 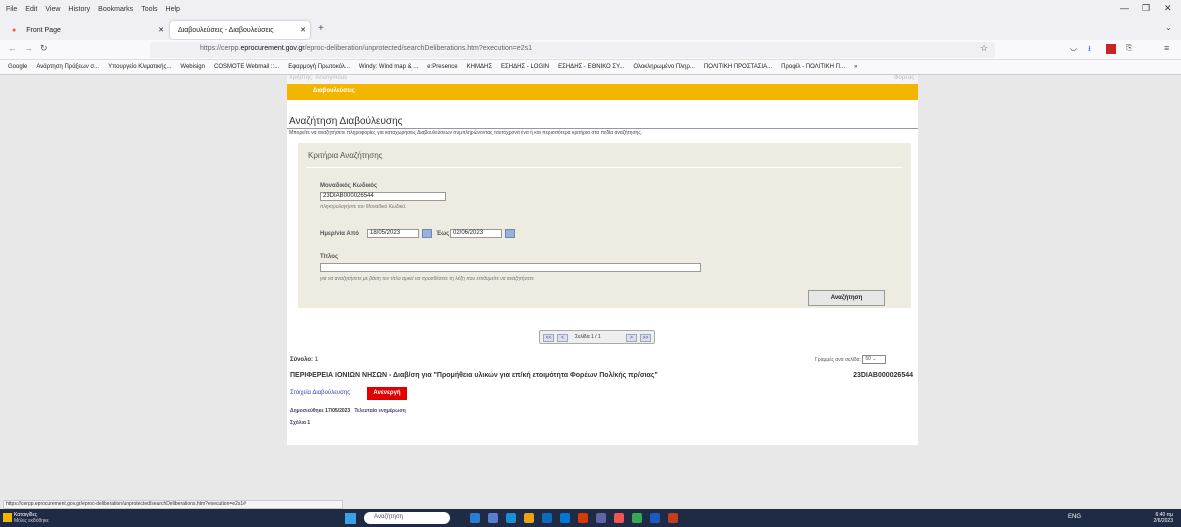 What do you see at coordinates (14, 30) in the screenshot?
I see `firefox-icon: ●` at bounding box center [14, 30].